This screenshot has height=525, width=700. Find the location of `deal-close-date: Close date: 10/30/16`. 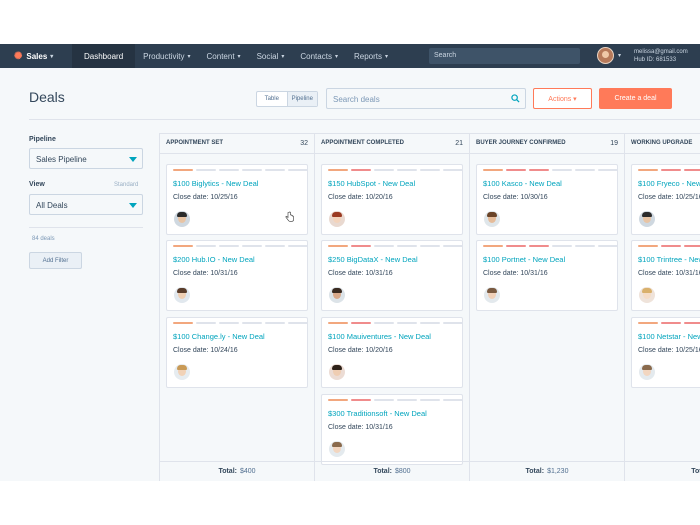

deal-close-date: Close date: 10/30/16 is located at coordinates (515, 197).